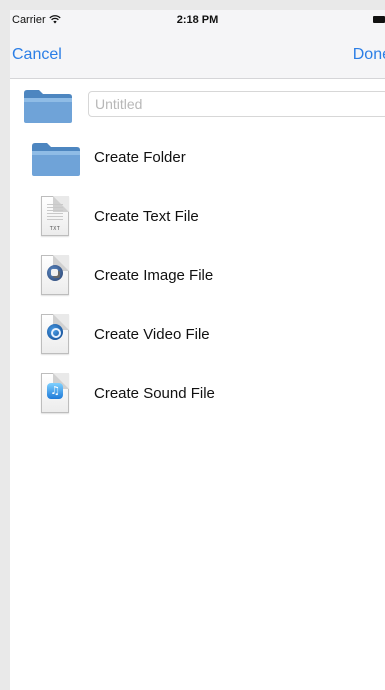 The height and width of the screenshot is (690, 385). I want to click on image-badge-icon, so click(55, 273).